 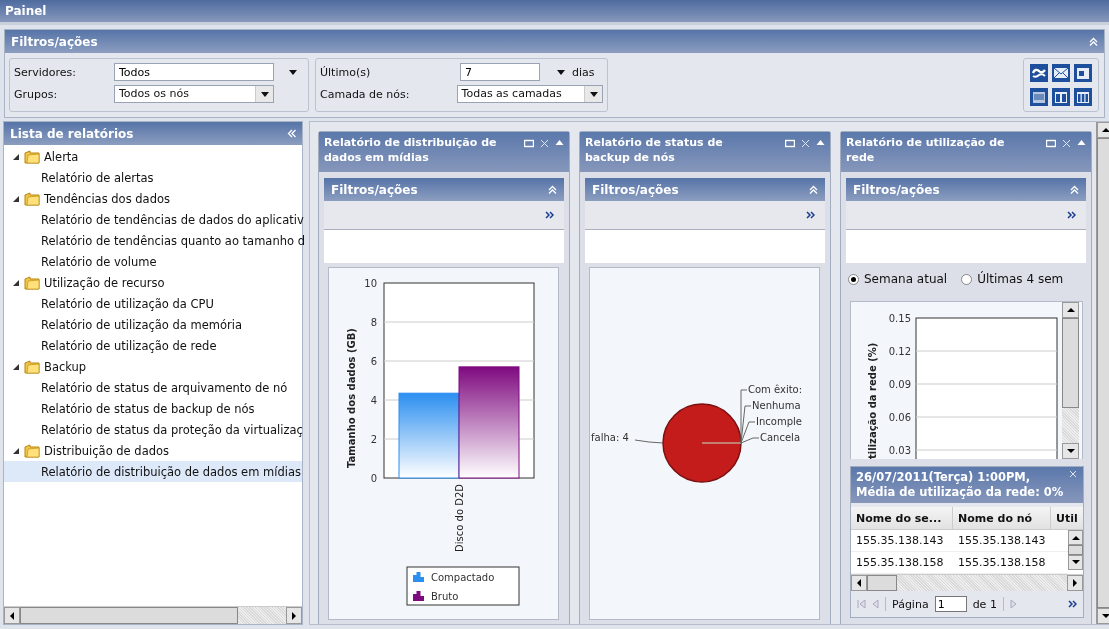 I want to click on range-radio: Semana atual, so click(x=898, y=279).